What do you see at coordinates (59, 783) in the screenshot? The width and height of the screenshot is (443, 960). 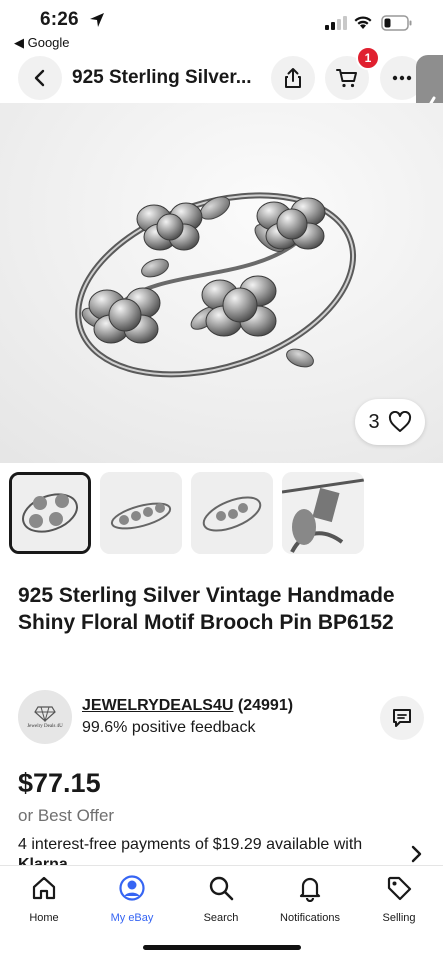 I see `item-price: $77.15` at bounding box center [59, 783].